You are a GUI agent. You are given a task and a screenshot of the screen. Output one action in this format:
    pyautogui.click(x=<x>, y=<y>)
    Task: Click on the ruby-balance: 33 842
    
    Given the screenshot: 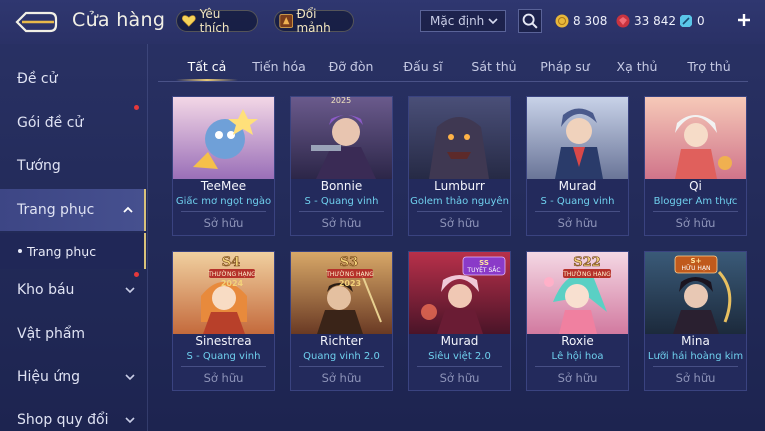 What is the action you would take?
    pyautogui.click(x=646, y=21)
    